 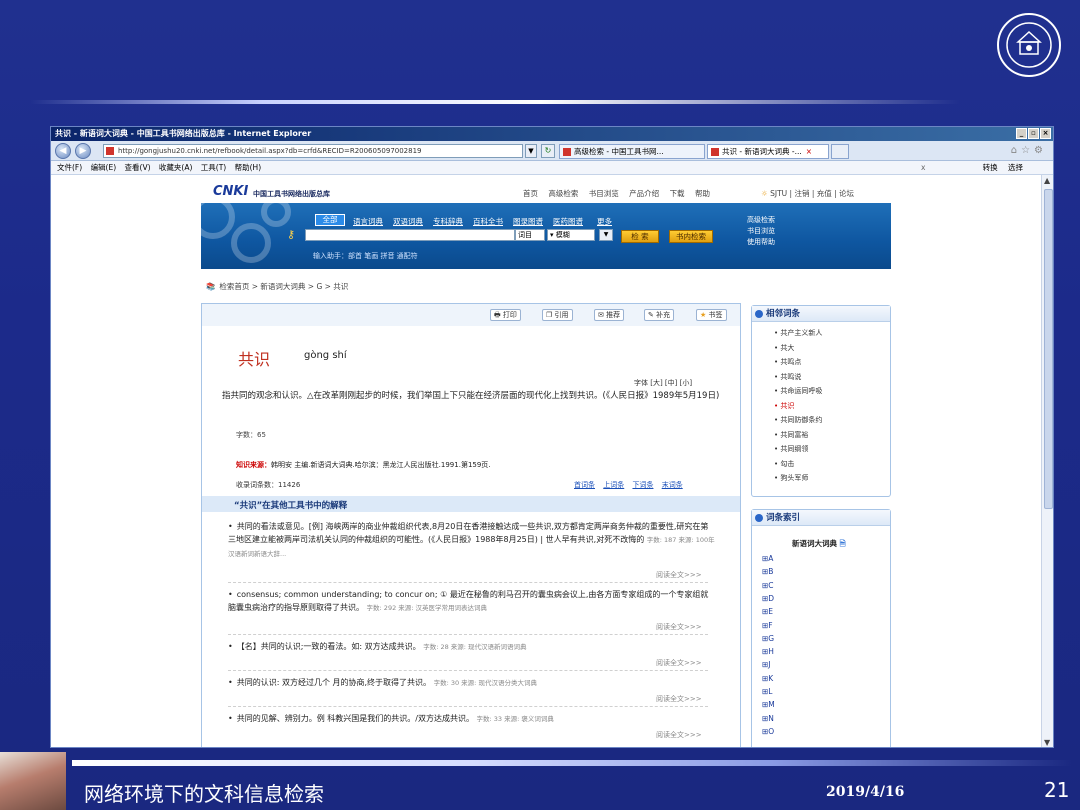 I want to click on link-help: 使用帮助, so click(x=761, y=242).